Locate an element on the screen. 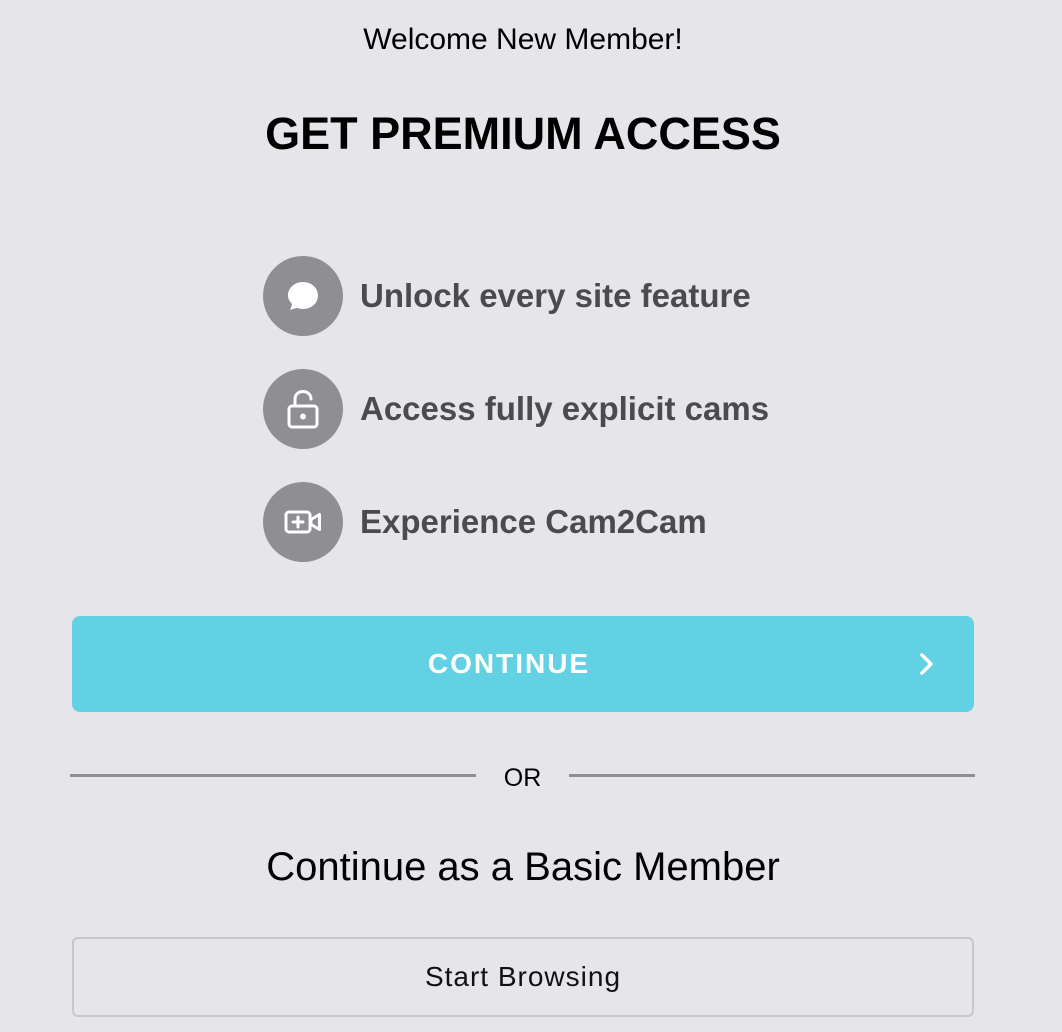 This screenshot has width=1062, height=1032. video-plus-icon is located at coordinates (303, 522).